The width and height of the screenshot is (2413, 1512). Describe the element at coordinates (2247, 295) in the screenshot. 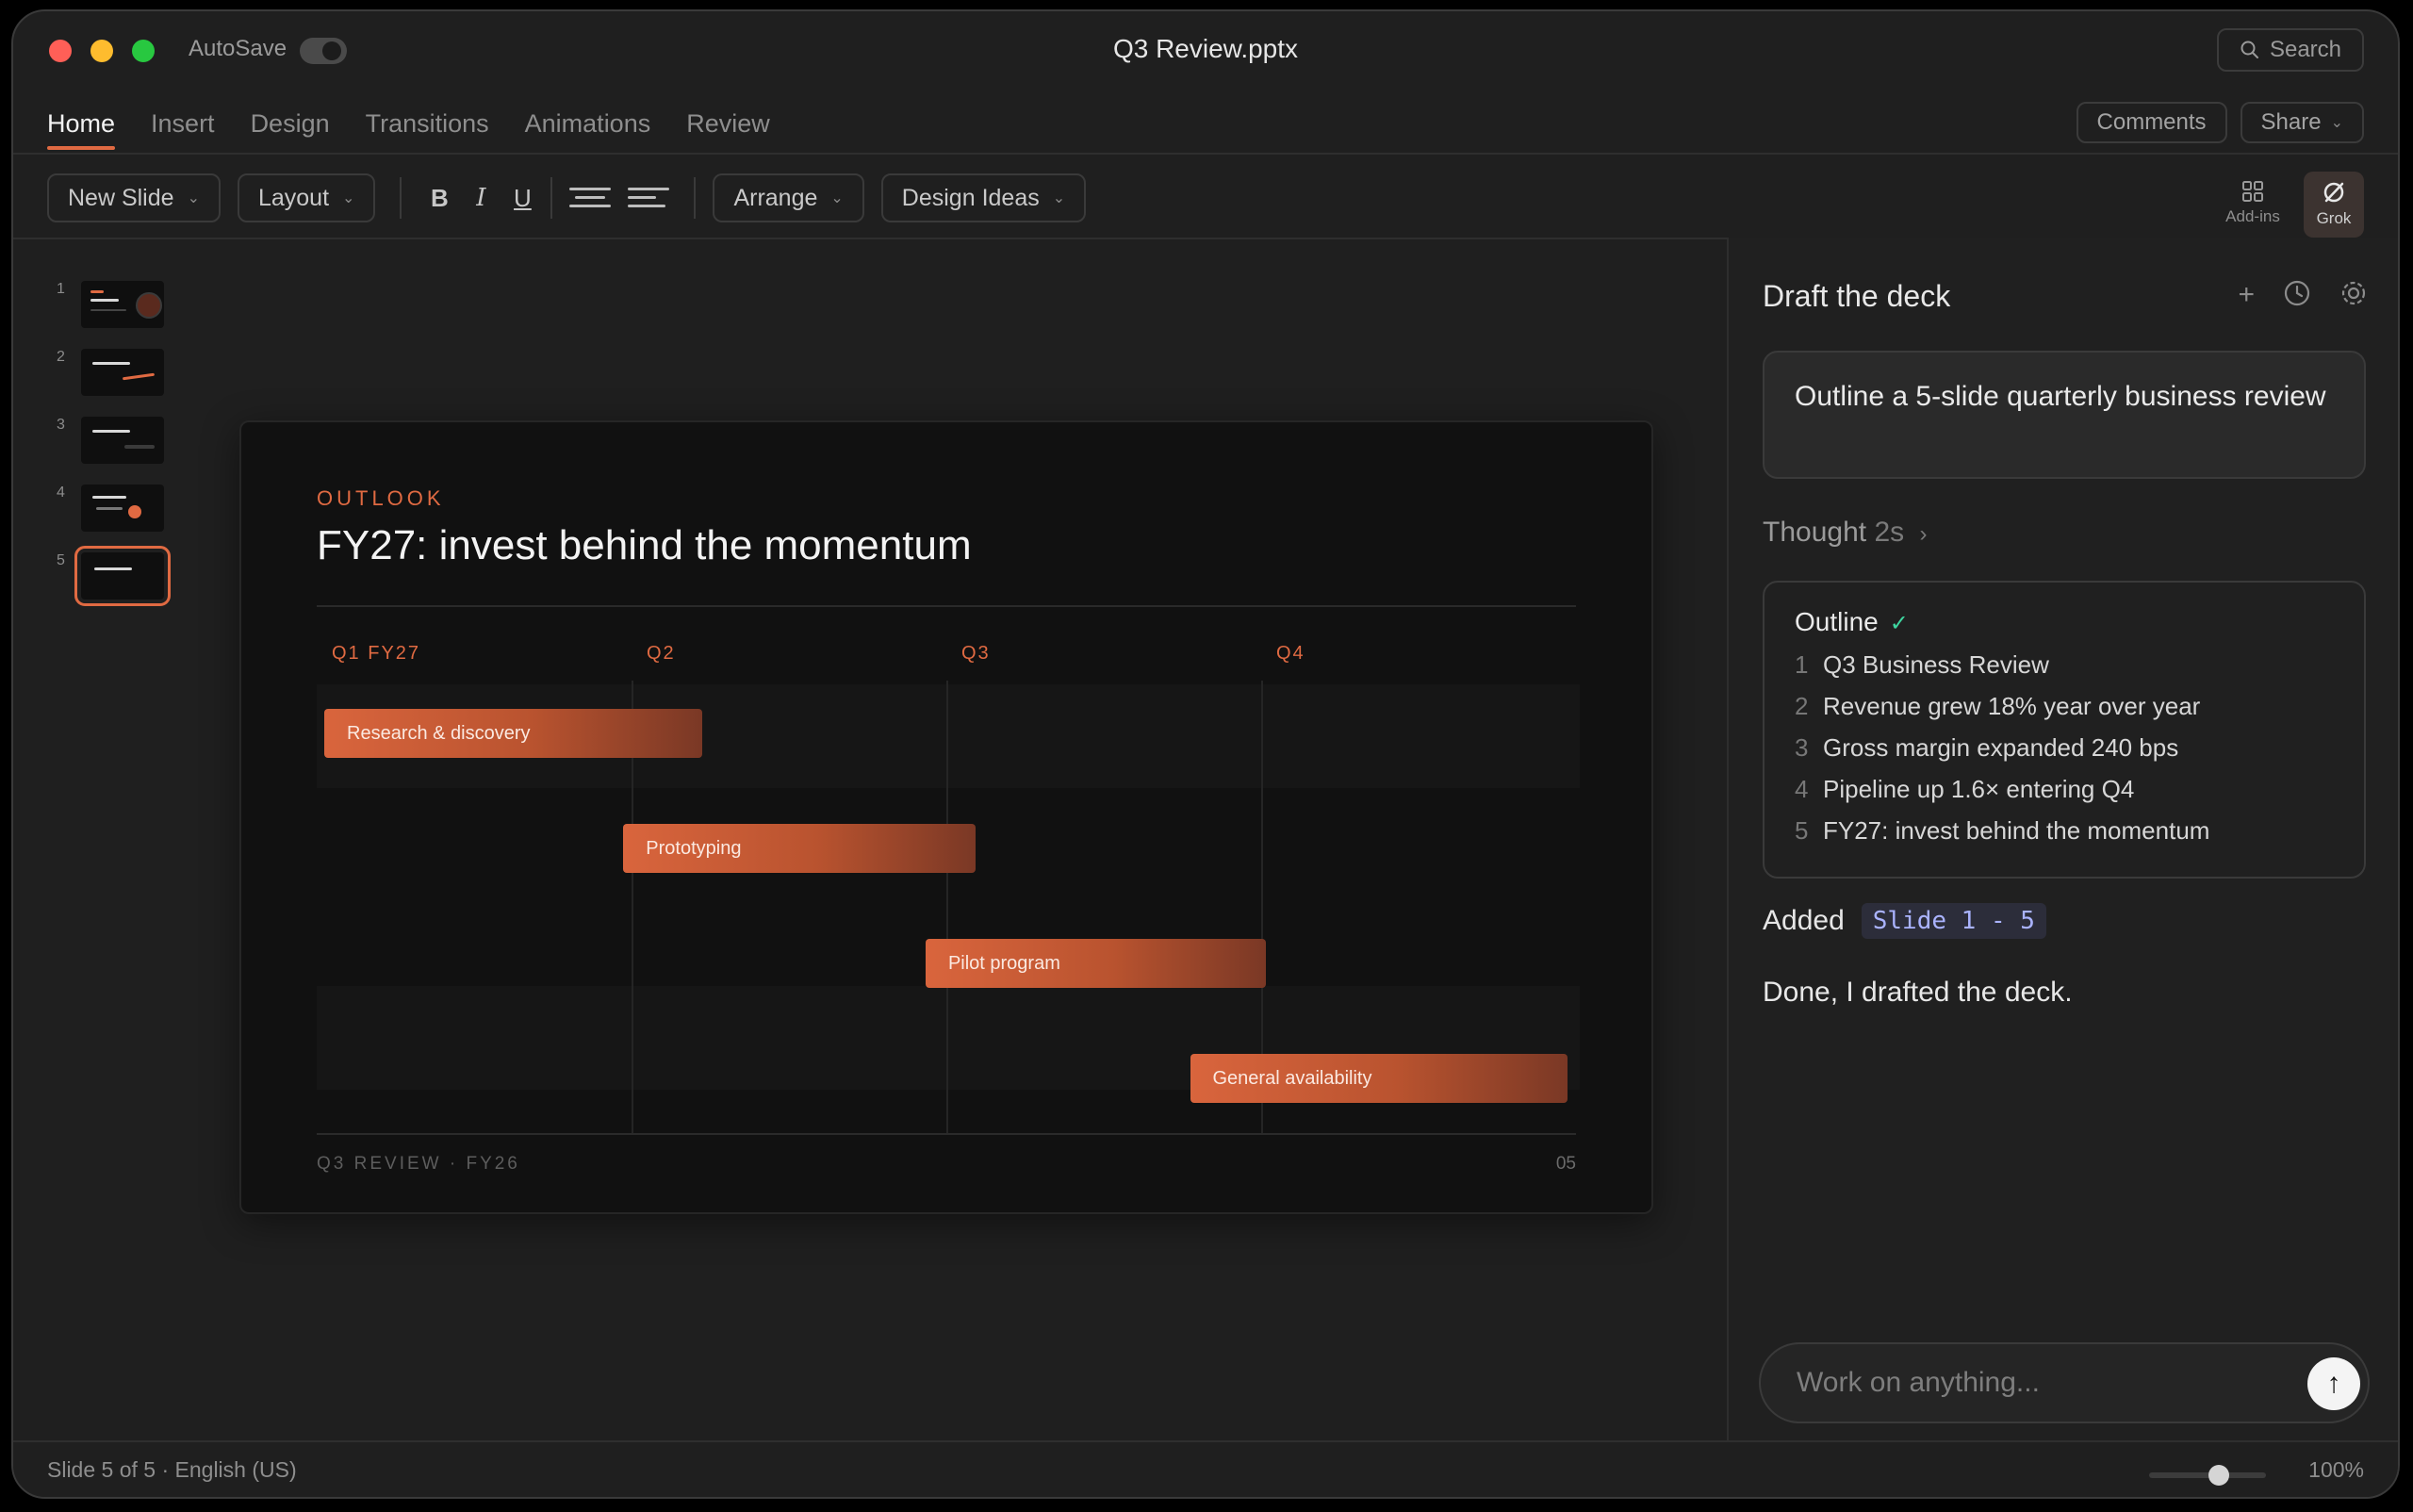

I see `new-chat-icon: +` at that location.